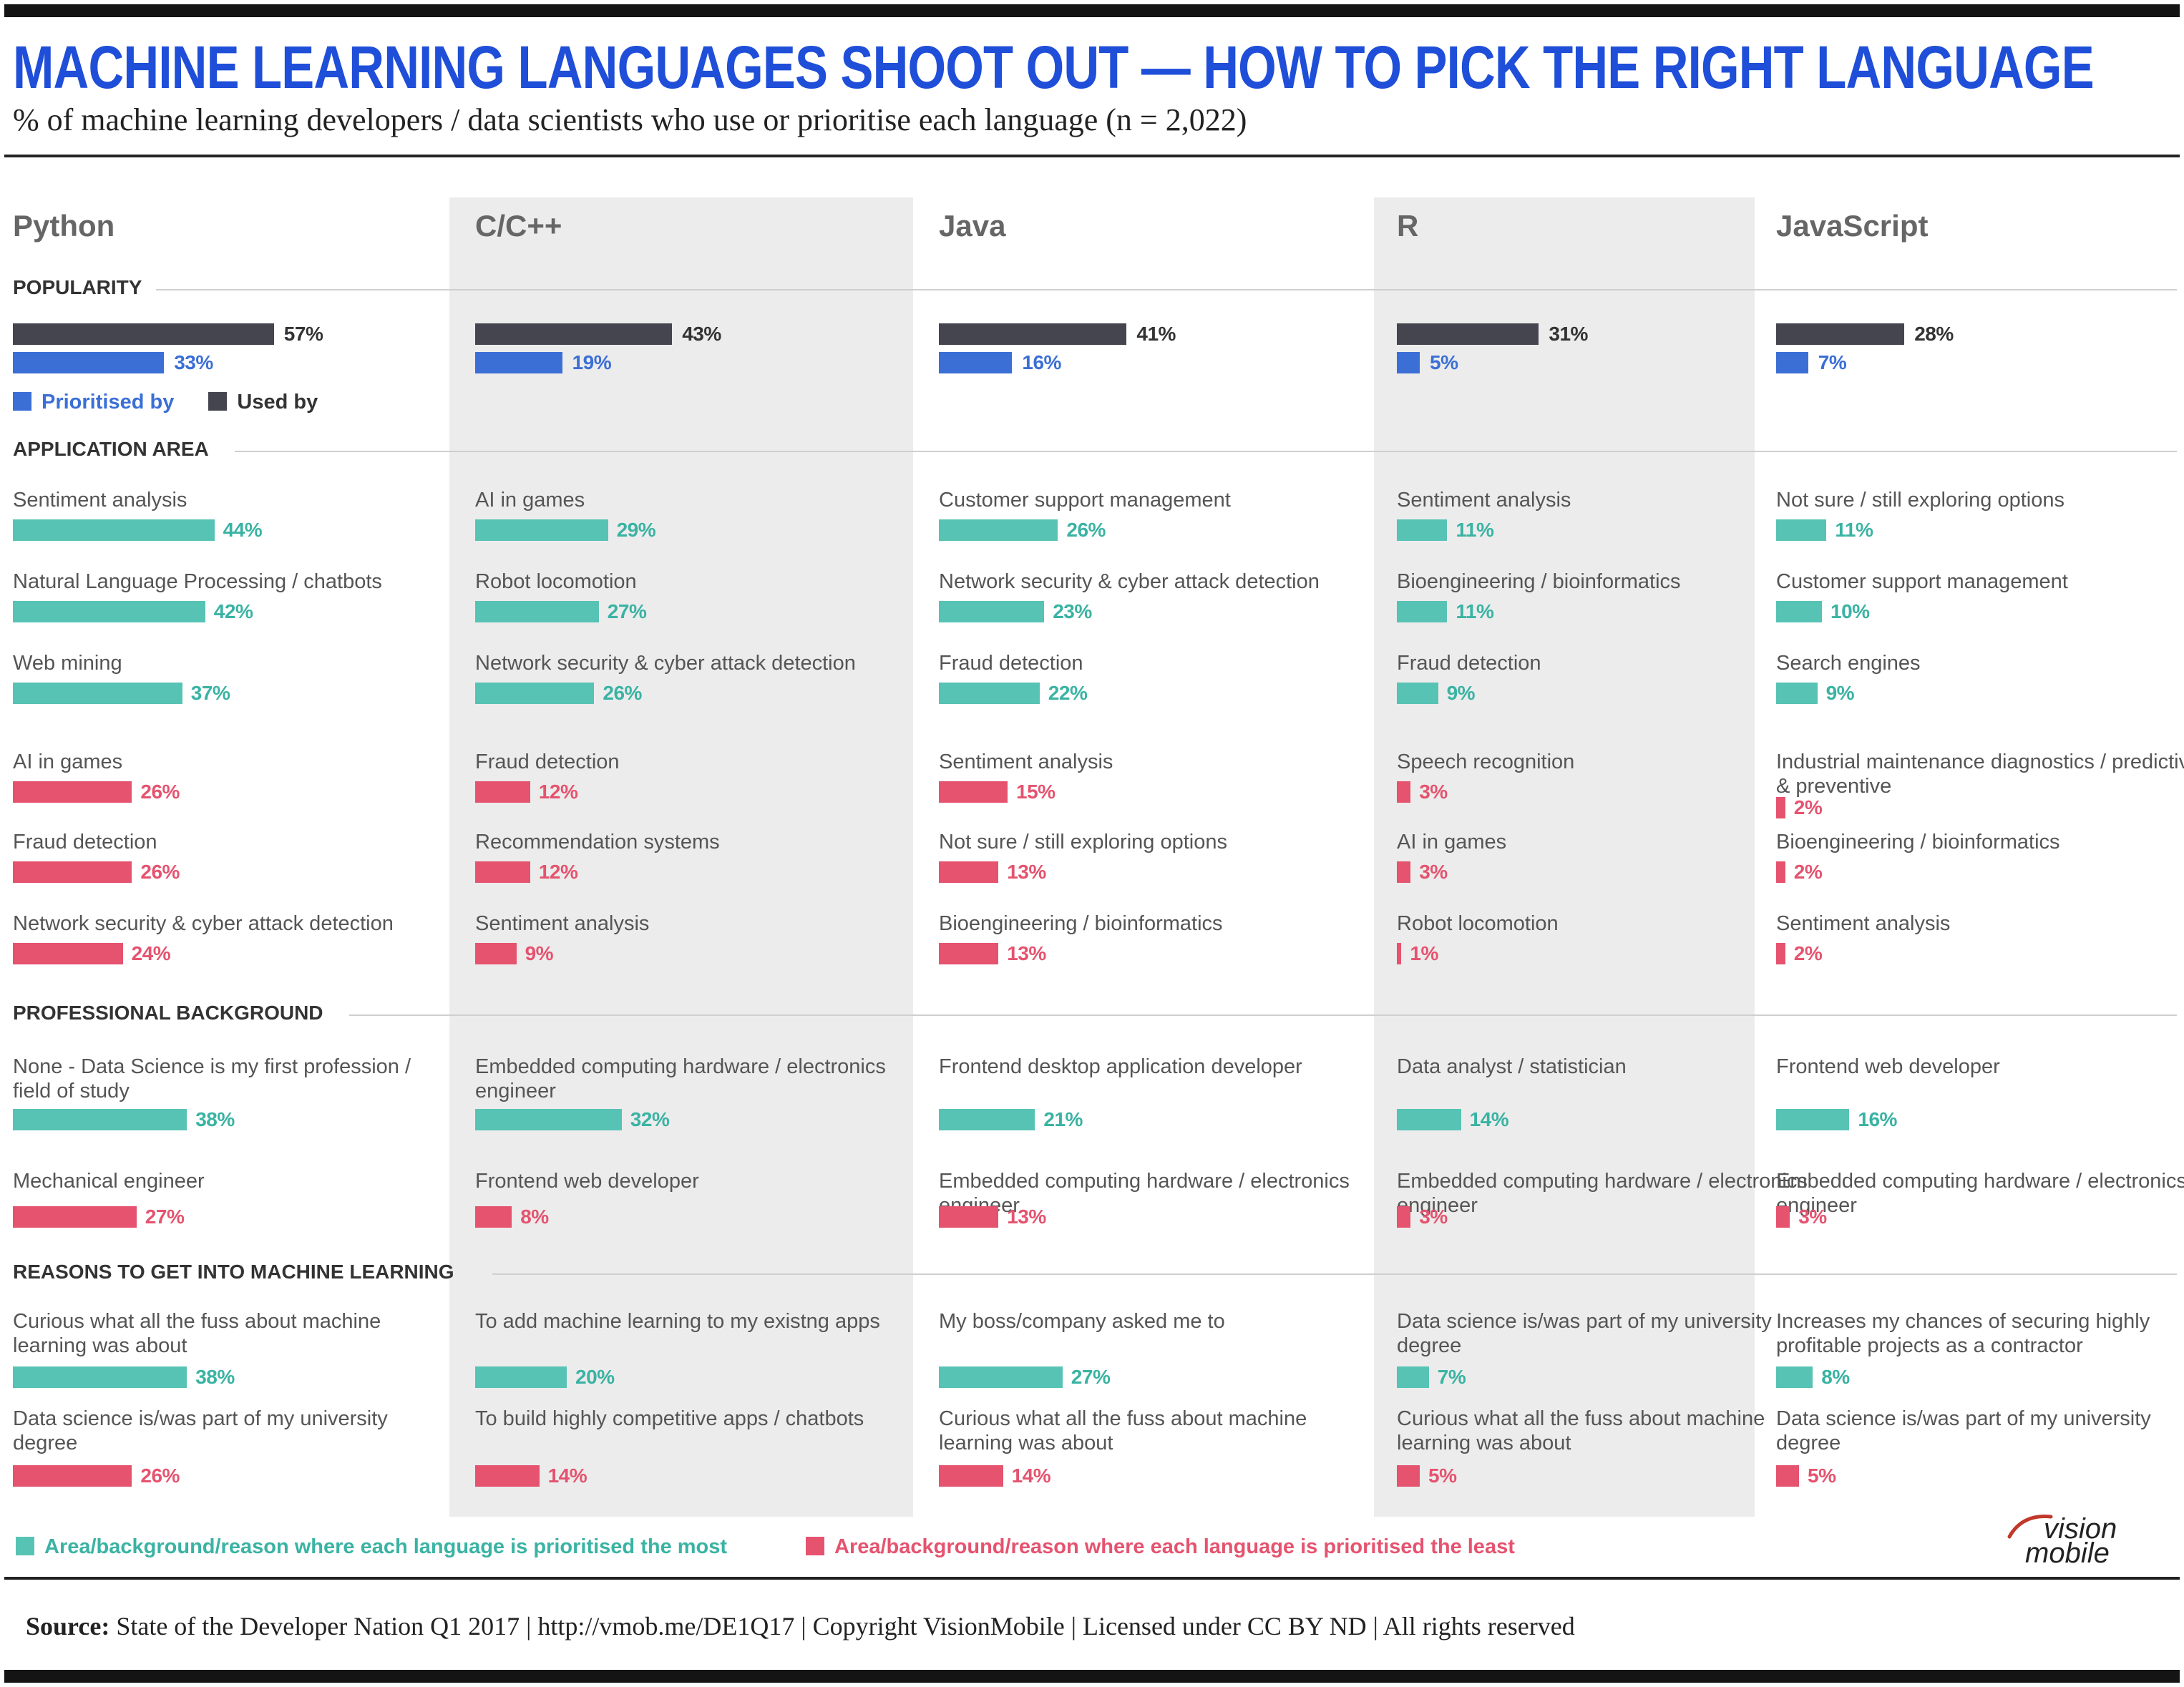  What do you see at coordinates (1408, 226) in the screenshot?
I see `language-header-r: R` at bounding box center [1408, 226].